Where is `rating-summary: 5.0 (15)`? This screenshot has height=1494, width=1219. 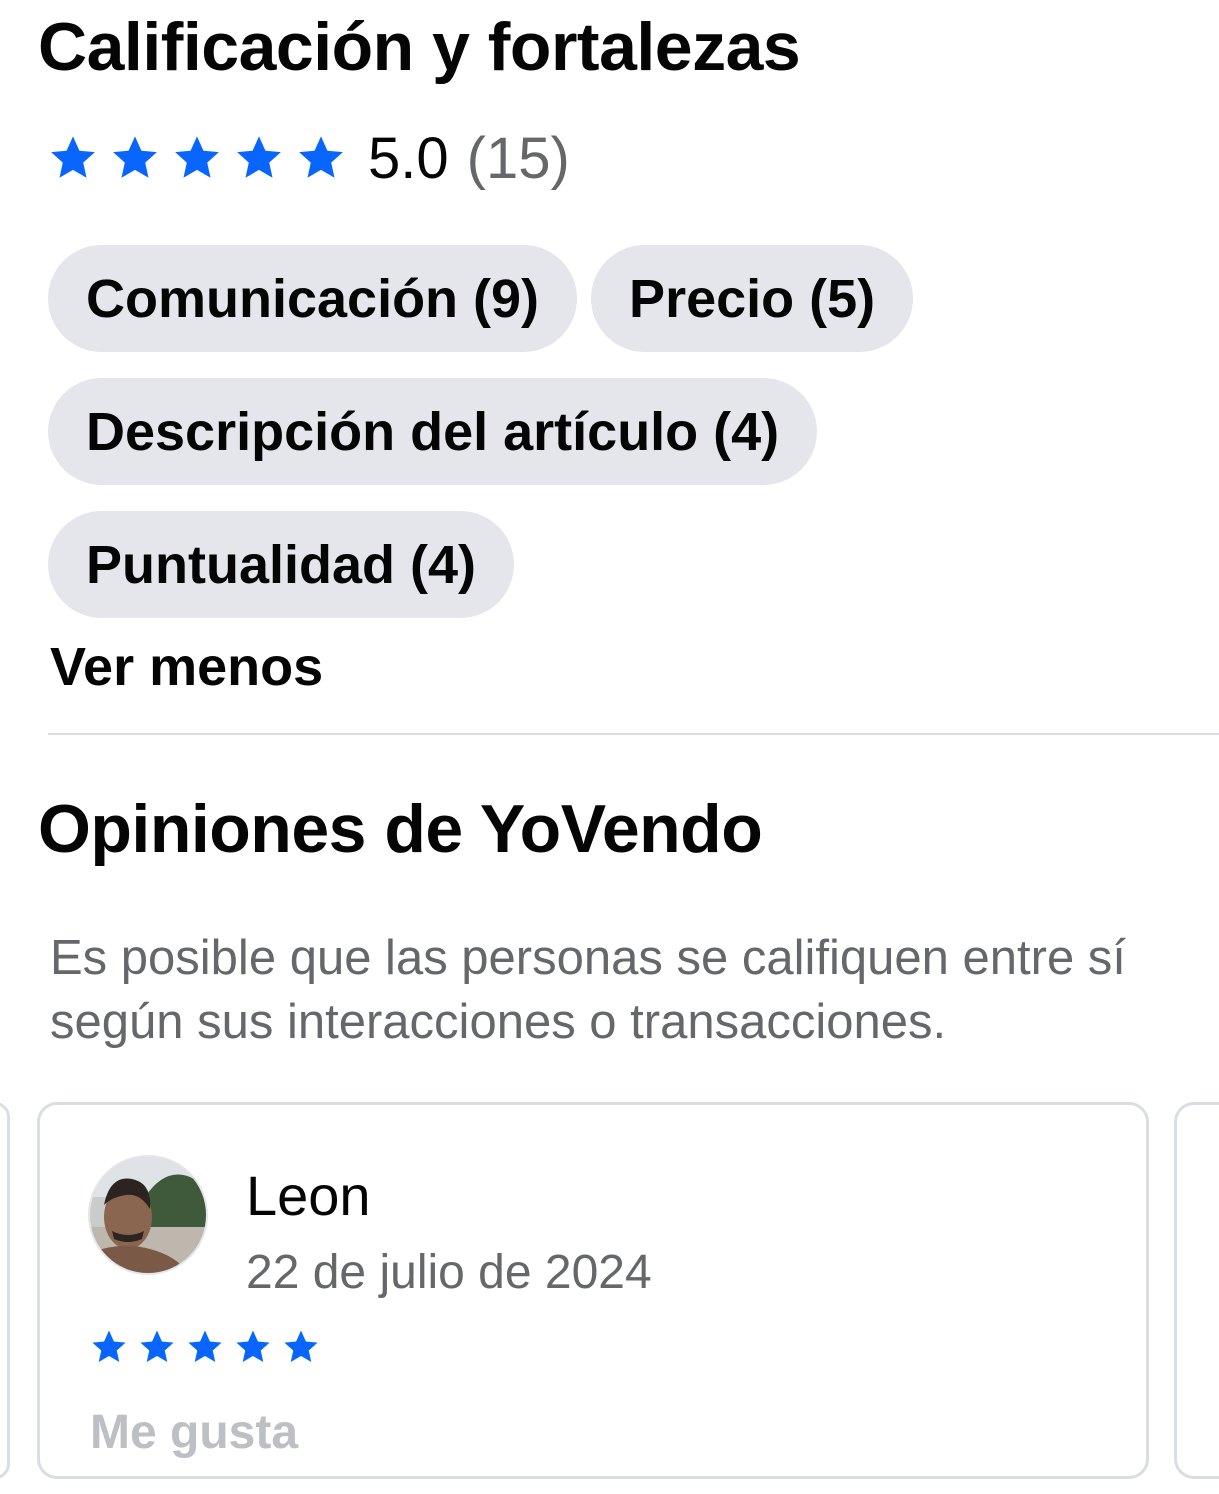
rating-summary: 5.0 (15) is located at coordinates (309, 158).